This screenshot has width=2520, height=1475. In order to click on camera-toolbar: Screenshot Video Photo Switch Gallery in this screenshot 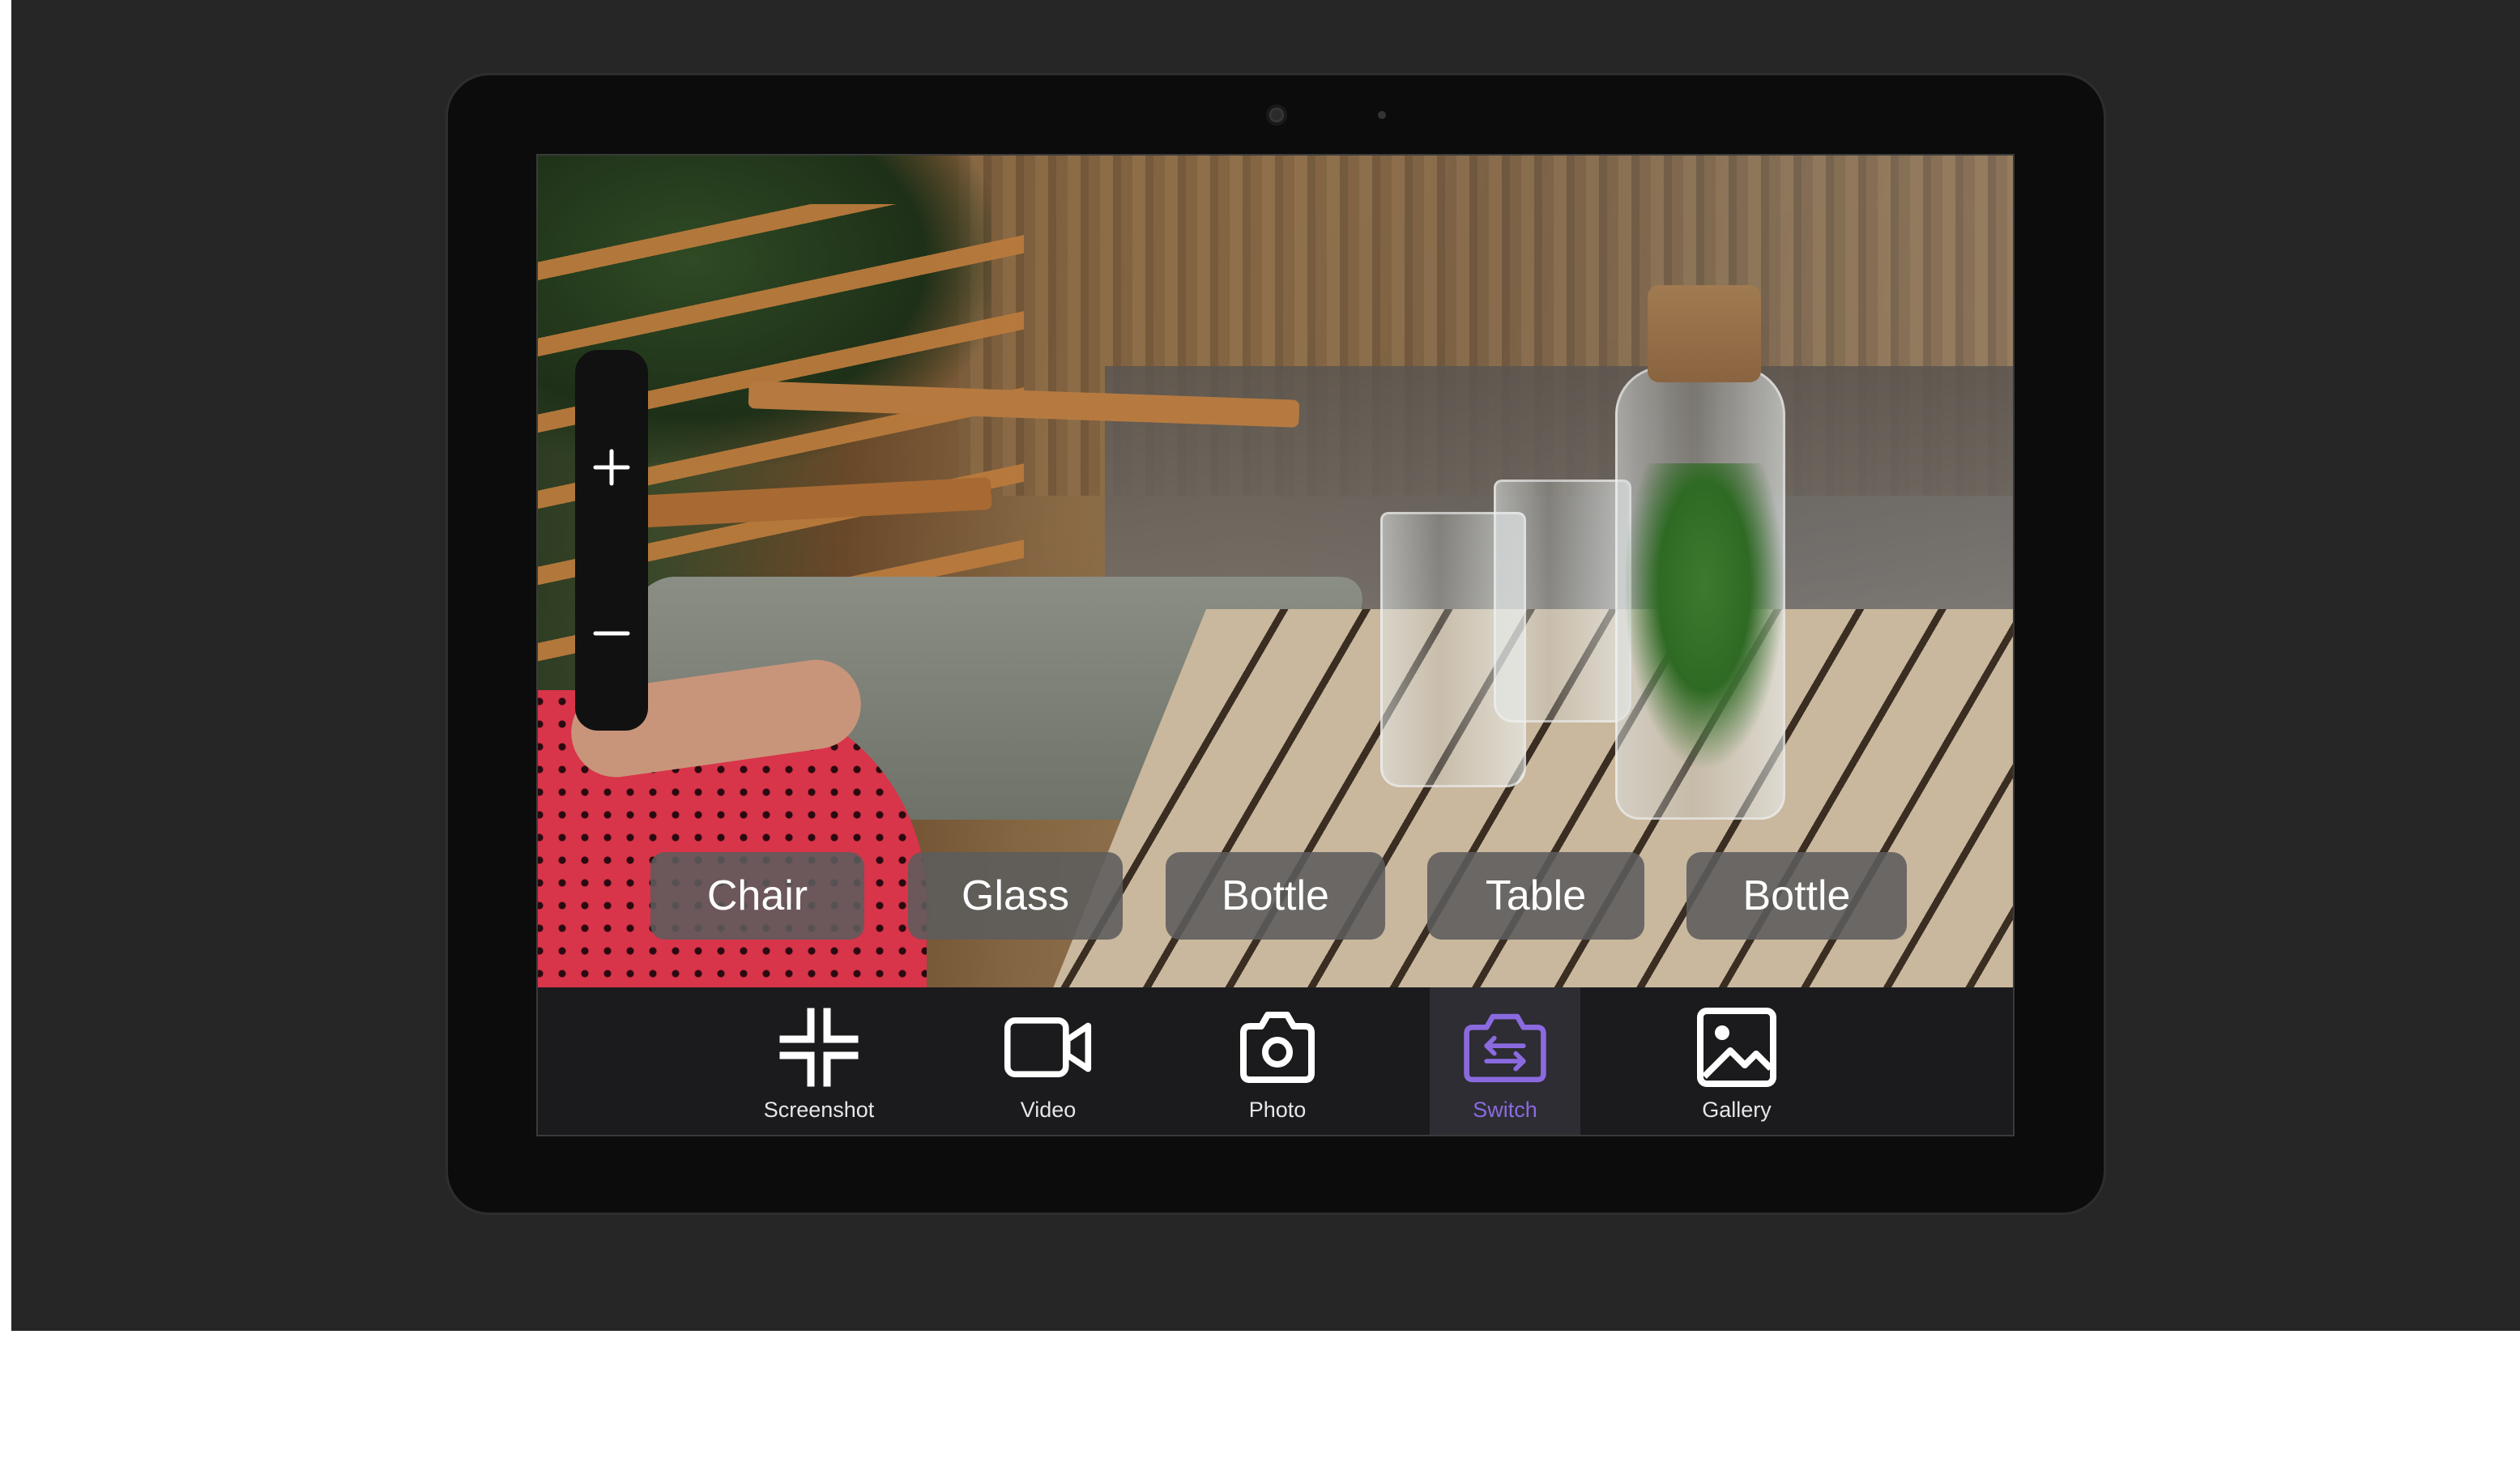, I will do `click(1275, 1061)`.